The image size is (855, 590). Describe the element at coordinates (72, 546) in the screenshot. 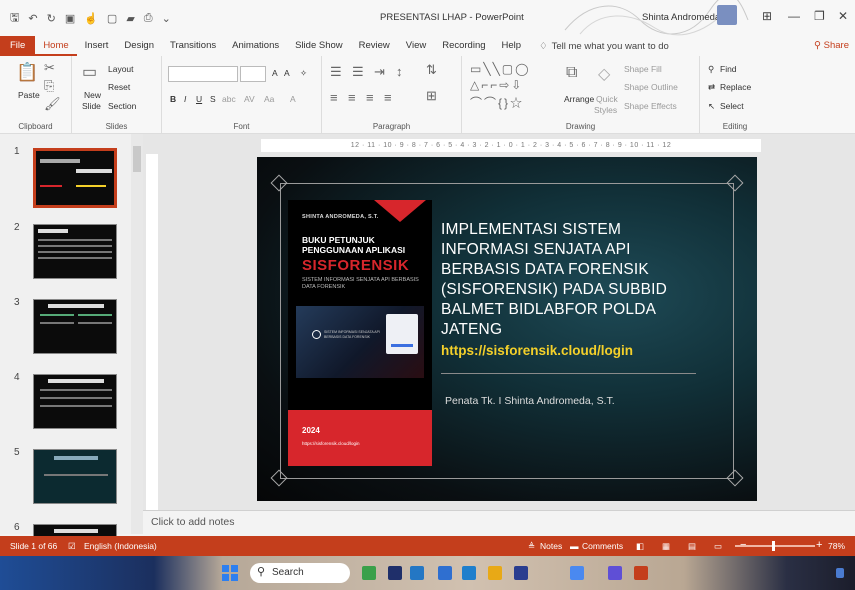

I see `spelling-icon: ☑` at that location.